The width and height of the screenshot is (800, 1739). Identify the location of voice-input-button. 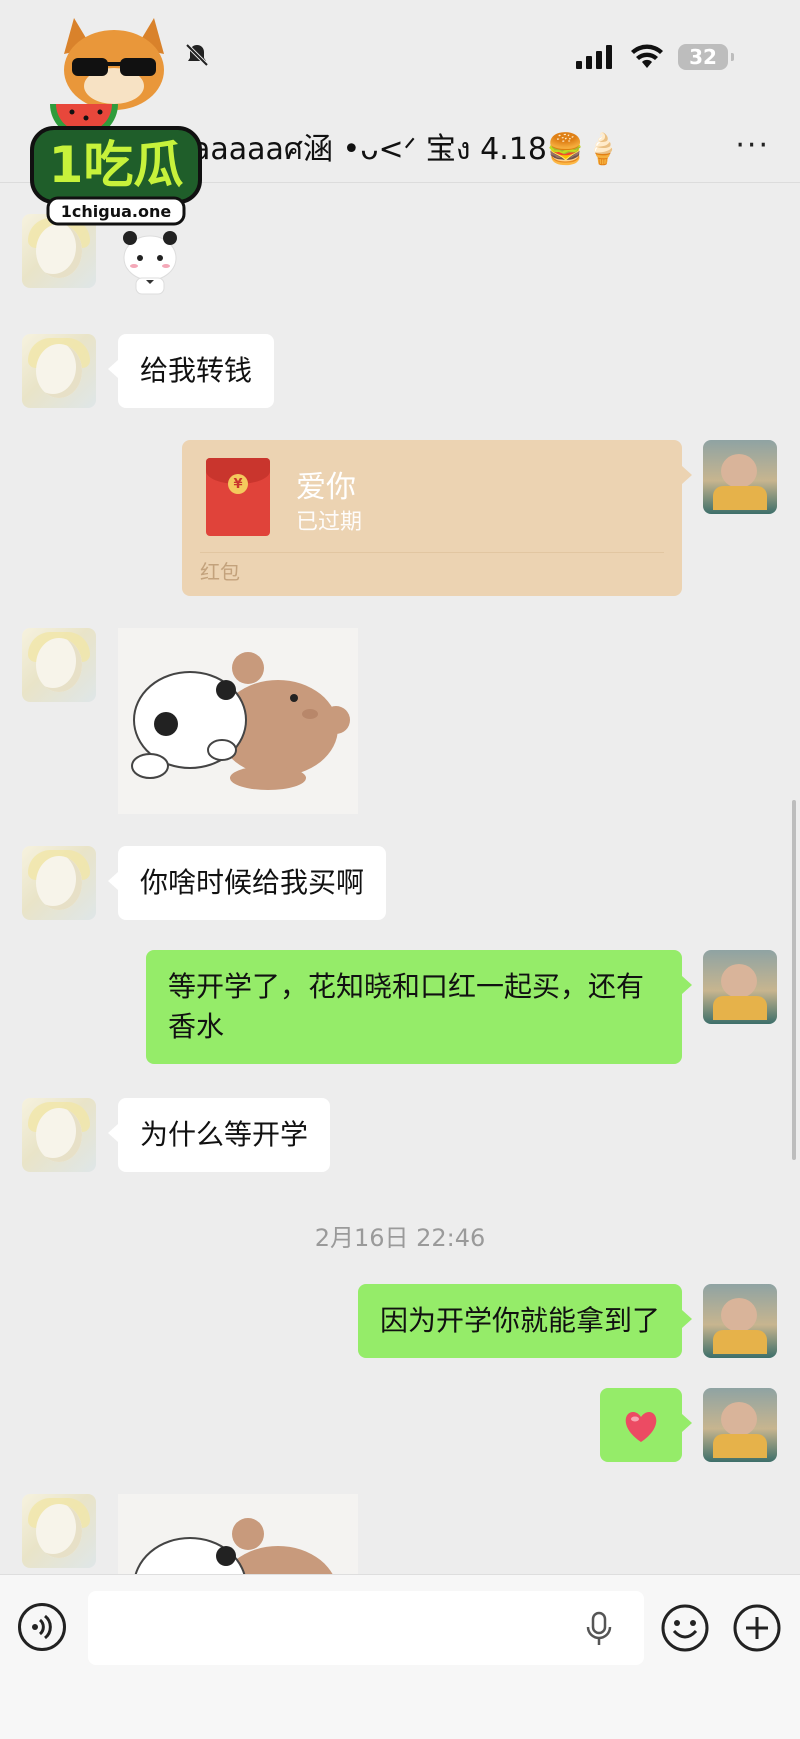
(42, 1627).